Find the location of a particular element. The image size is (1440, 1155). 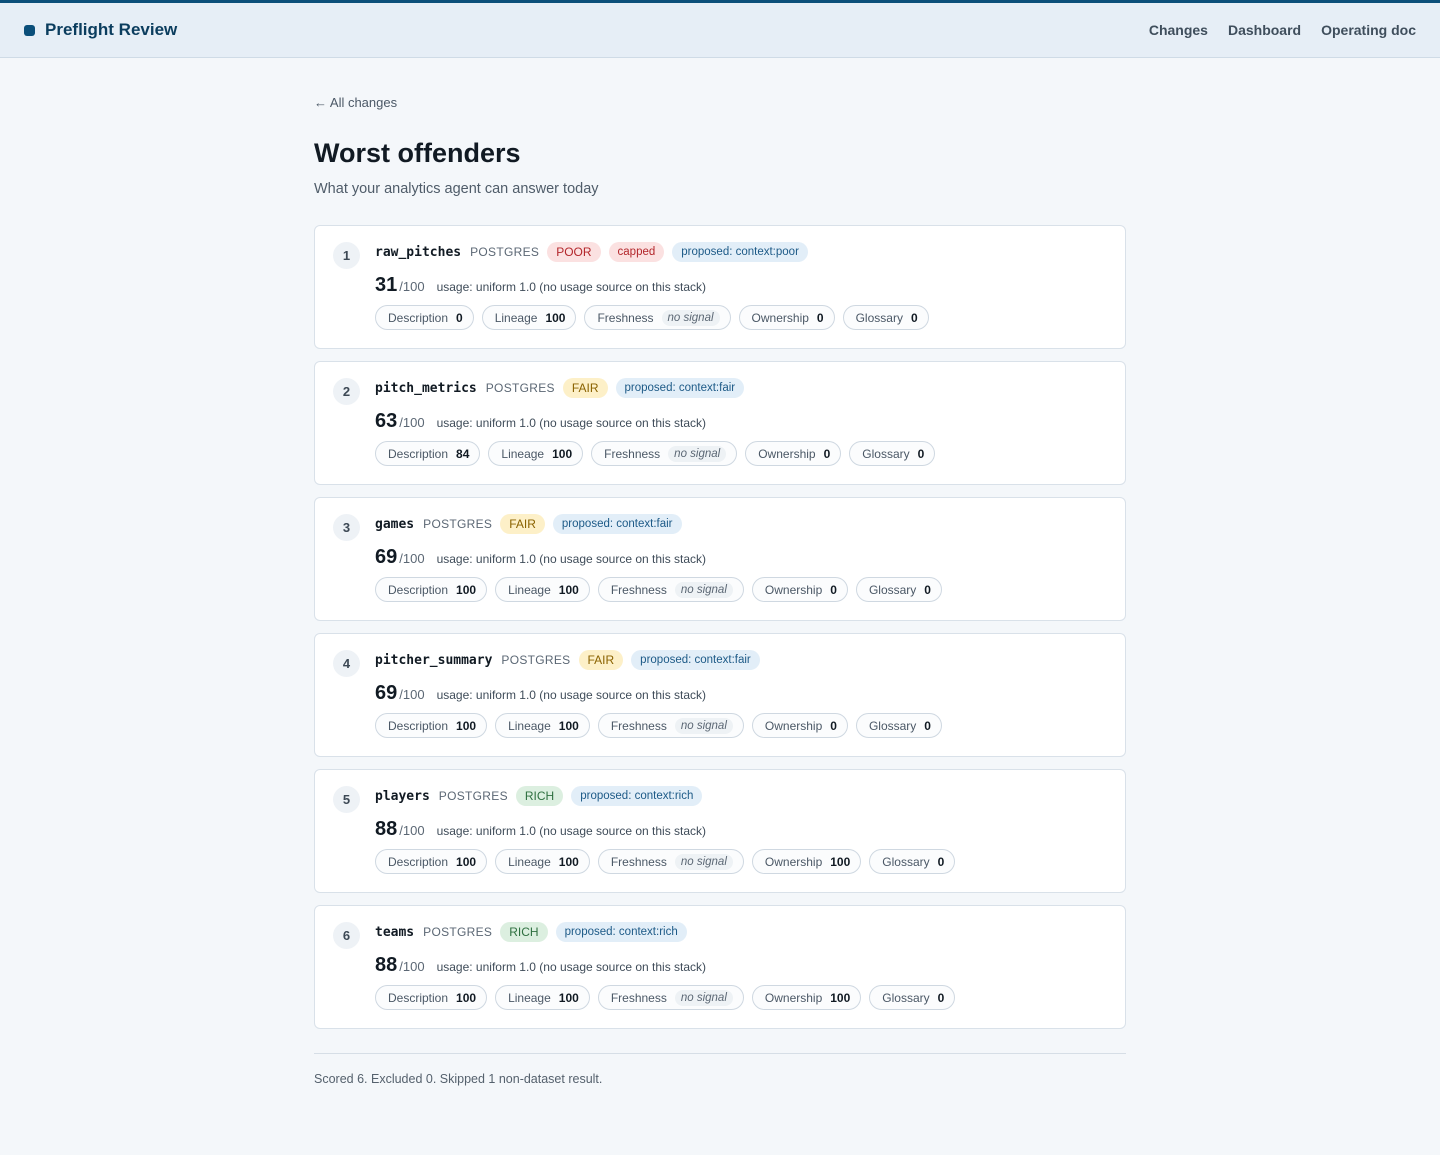

nav-dashboard: Dashboard is located at coordinates (1264, 30).